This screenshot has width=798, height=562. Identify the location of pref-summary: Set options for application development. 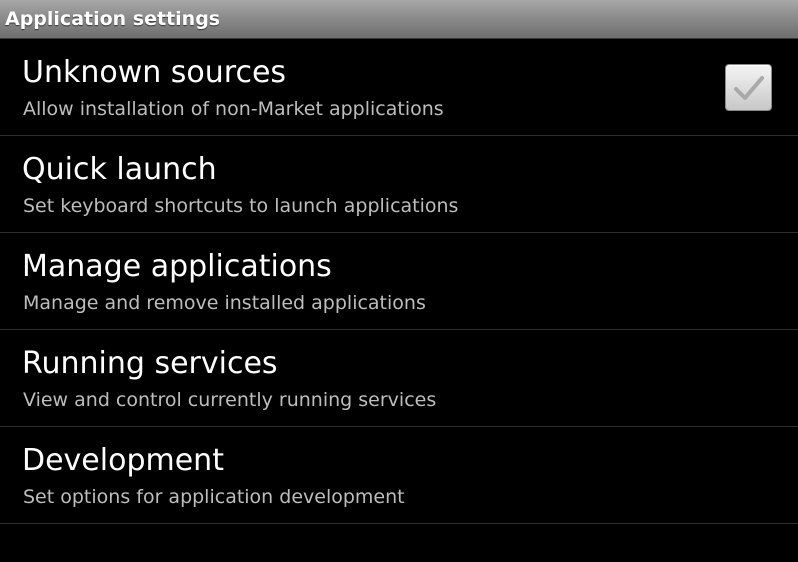
(214, 497).